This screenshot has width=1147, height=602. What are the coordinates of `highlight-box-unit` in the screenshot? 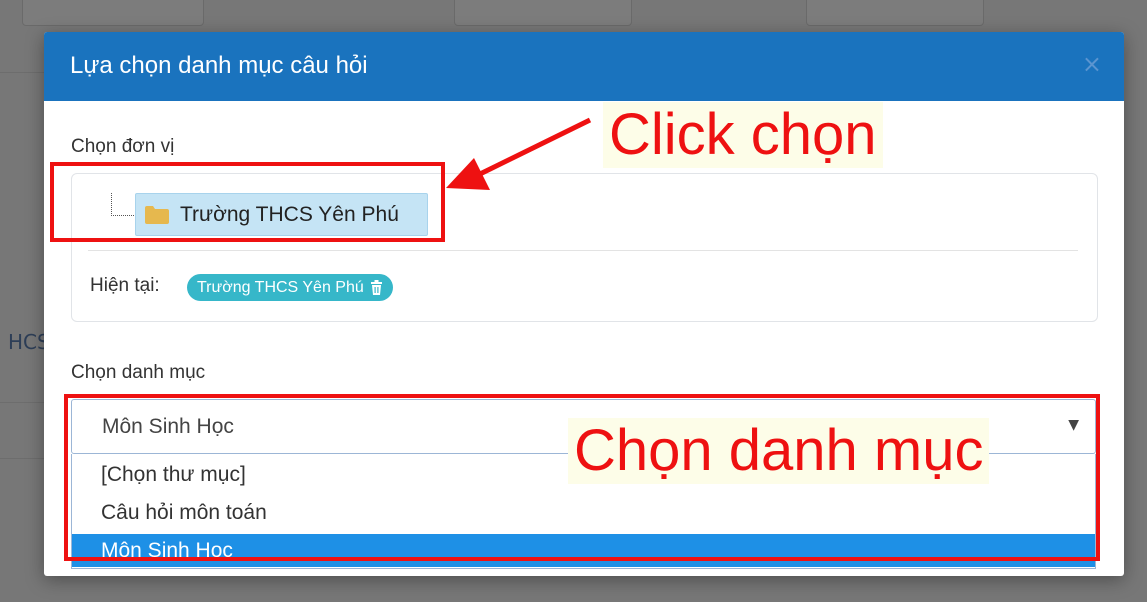 It's located at (247, 202).